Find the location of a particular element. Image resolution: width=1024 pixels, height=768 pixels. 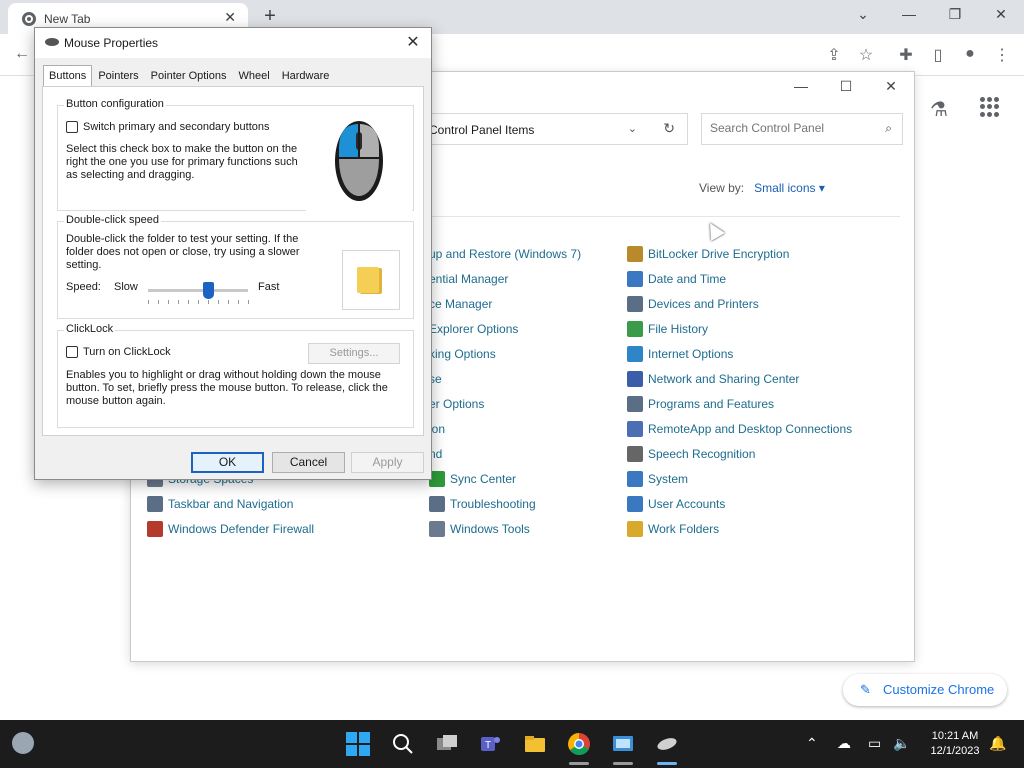

refresh-icon: ↻ is located at coordinates (669, 128).